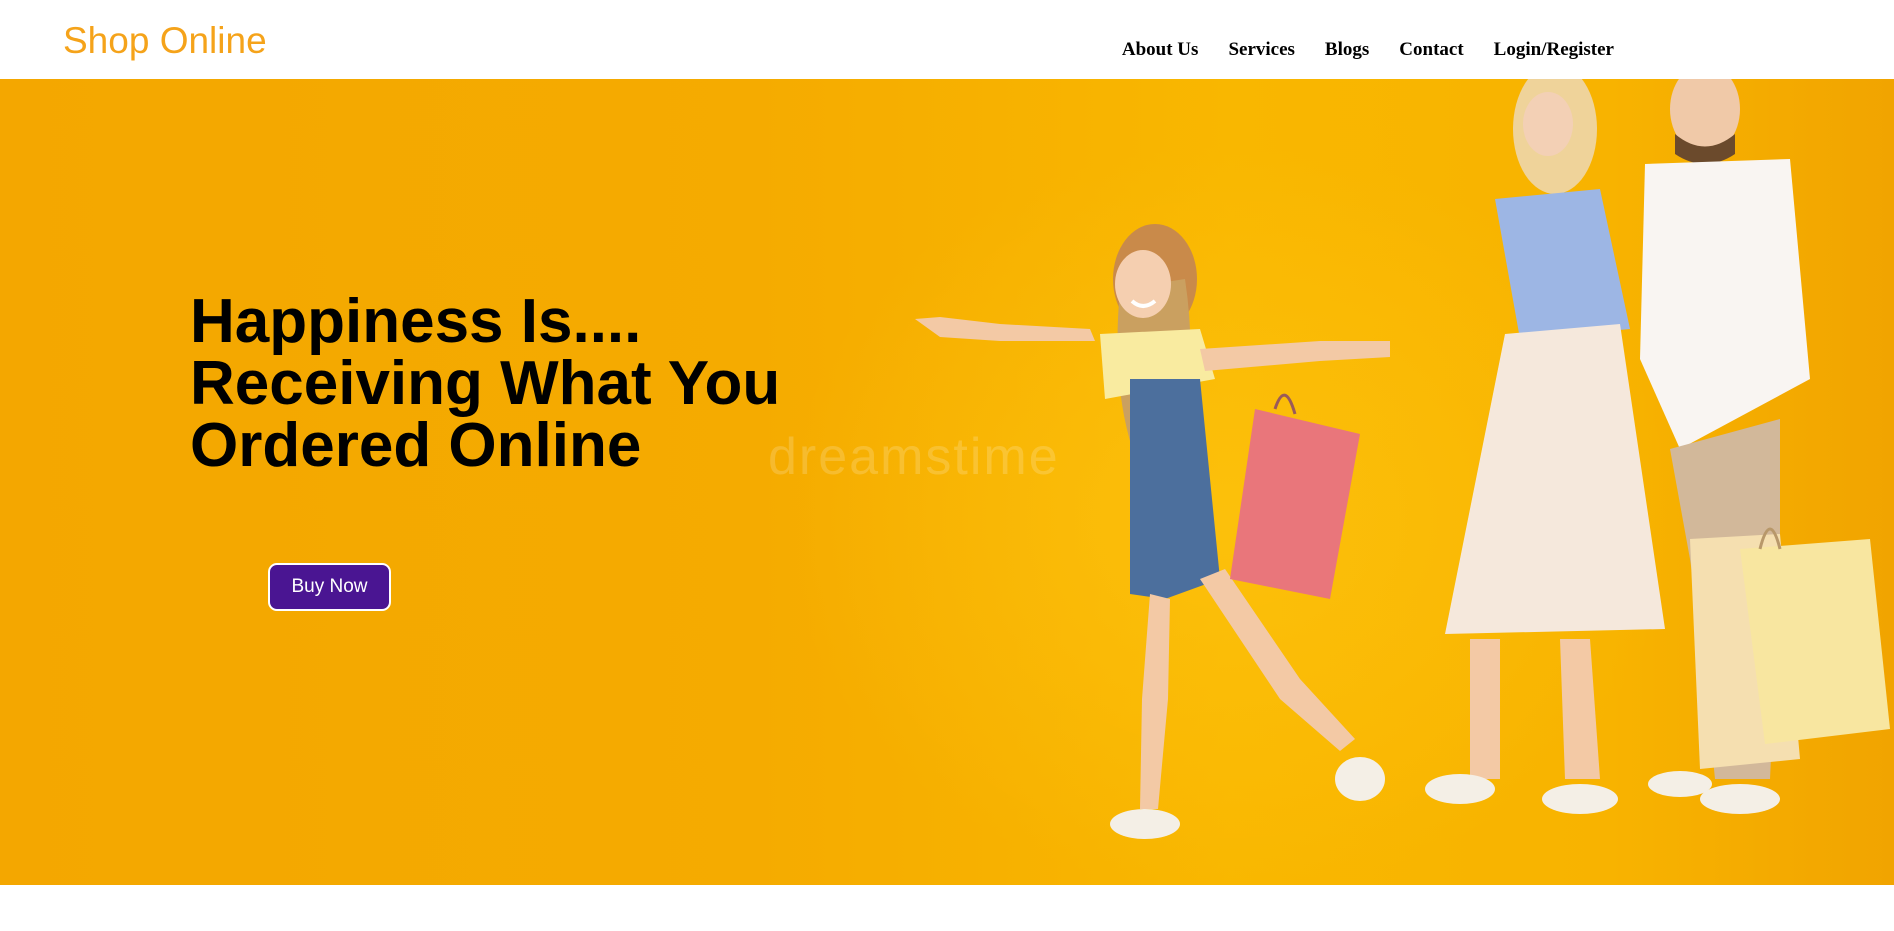 The image size is (1894, 931). Describe the element at coordinates (1554, 49) in the screenshot. I see `nav-link-login-register: Login/Register` at that location.